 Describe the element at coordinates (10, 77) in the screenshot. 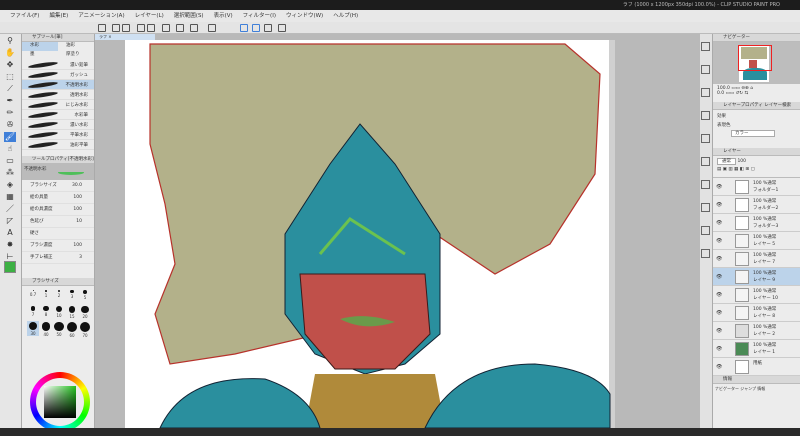

I see `select-tool-icon: ⬚` at that location.